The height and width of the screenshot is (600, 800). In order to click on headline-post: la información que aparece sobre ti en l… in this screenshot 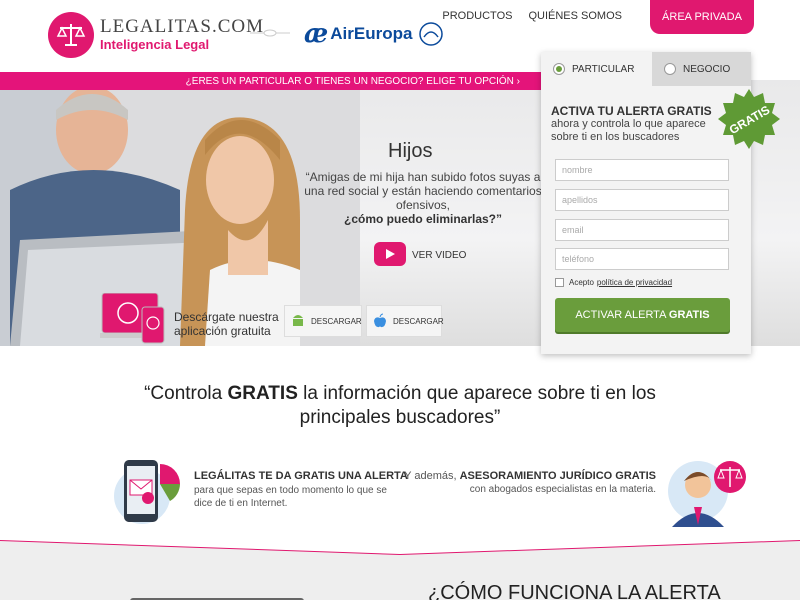, I will do `click(476, 405)`.